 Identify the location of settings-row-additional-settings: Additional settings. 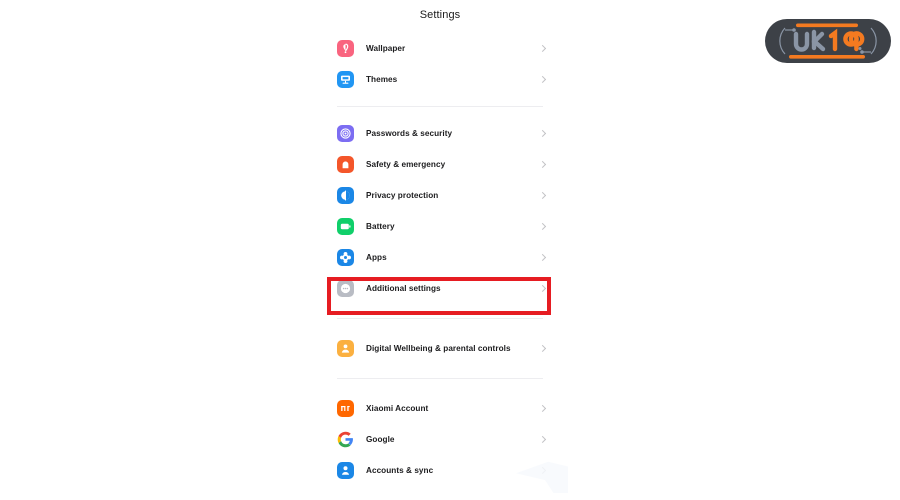
(440, 288).